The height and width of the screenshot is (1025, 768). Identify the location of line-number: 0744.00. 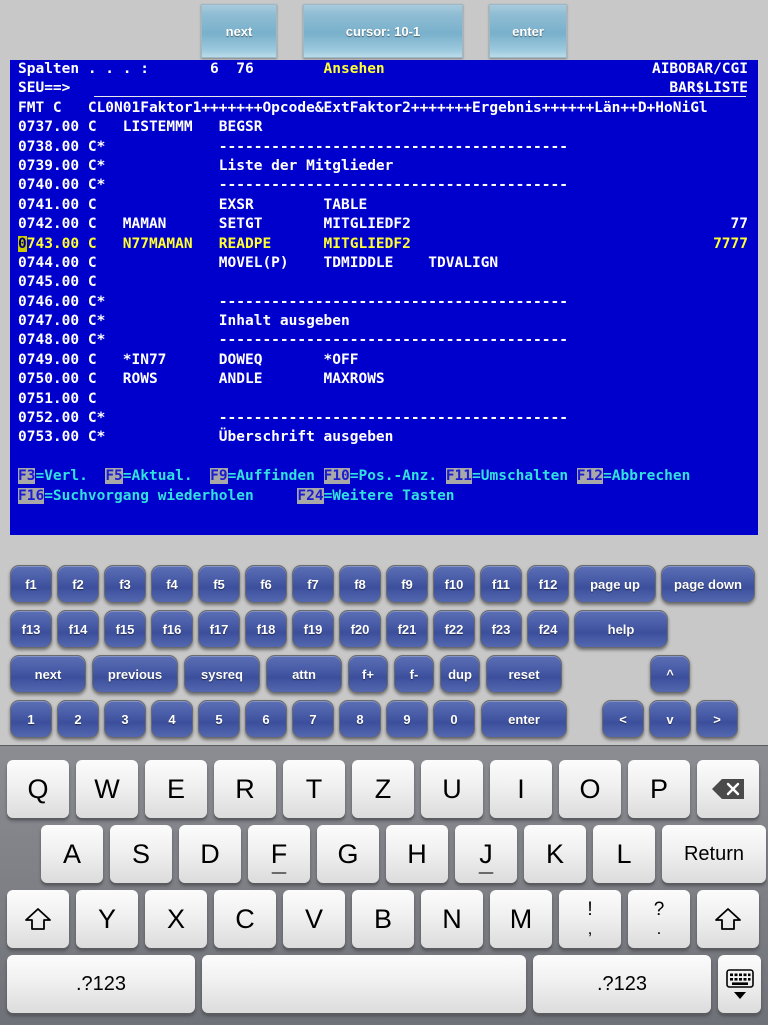
(53, 263).